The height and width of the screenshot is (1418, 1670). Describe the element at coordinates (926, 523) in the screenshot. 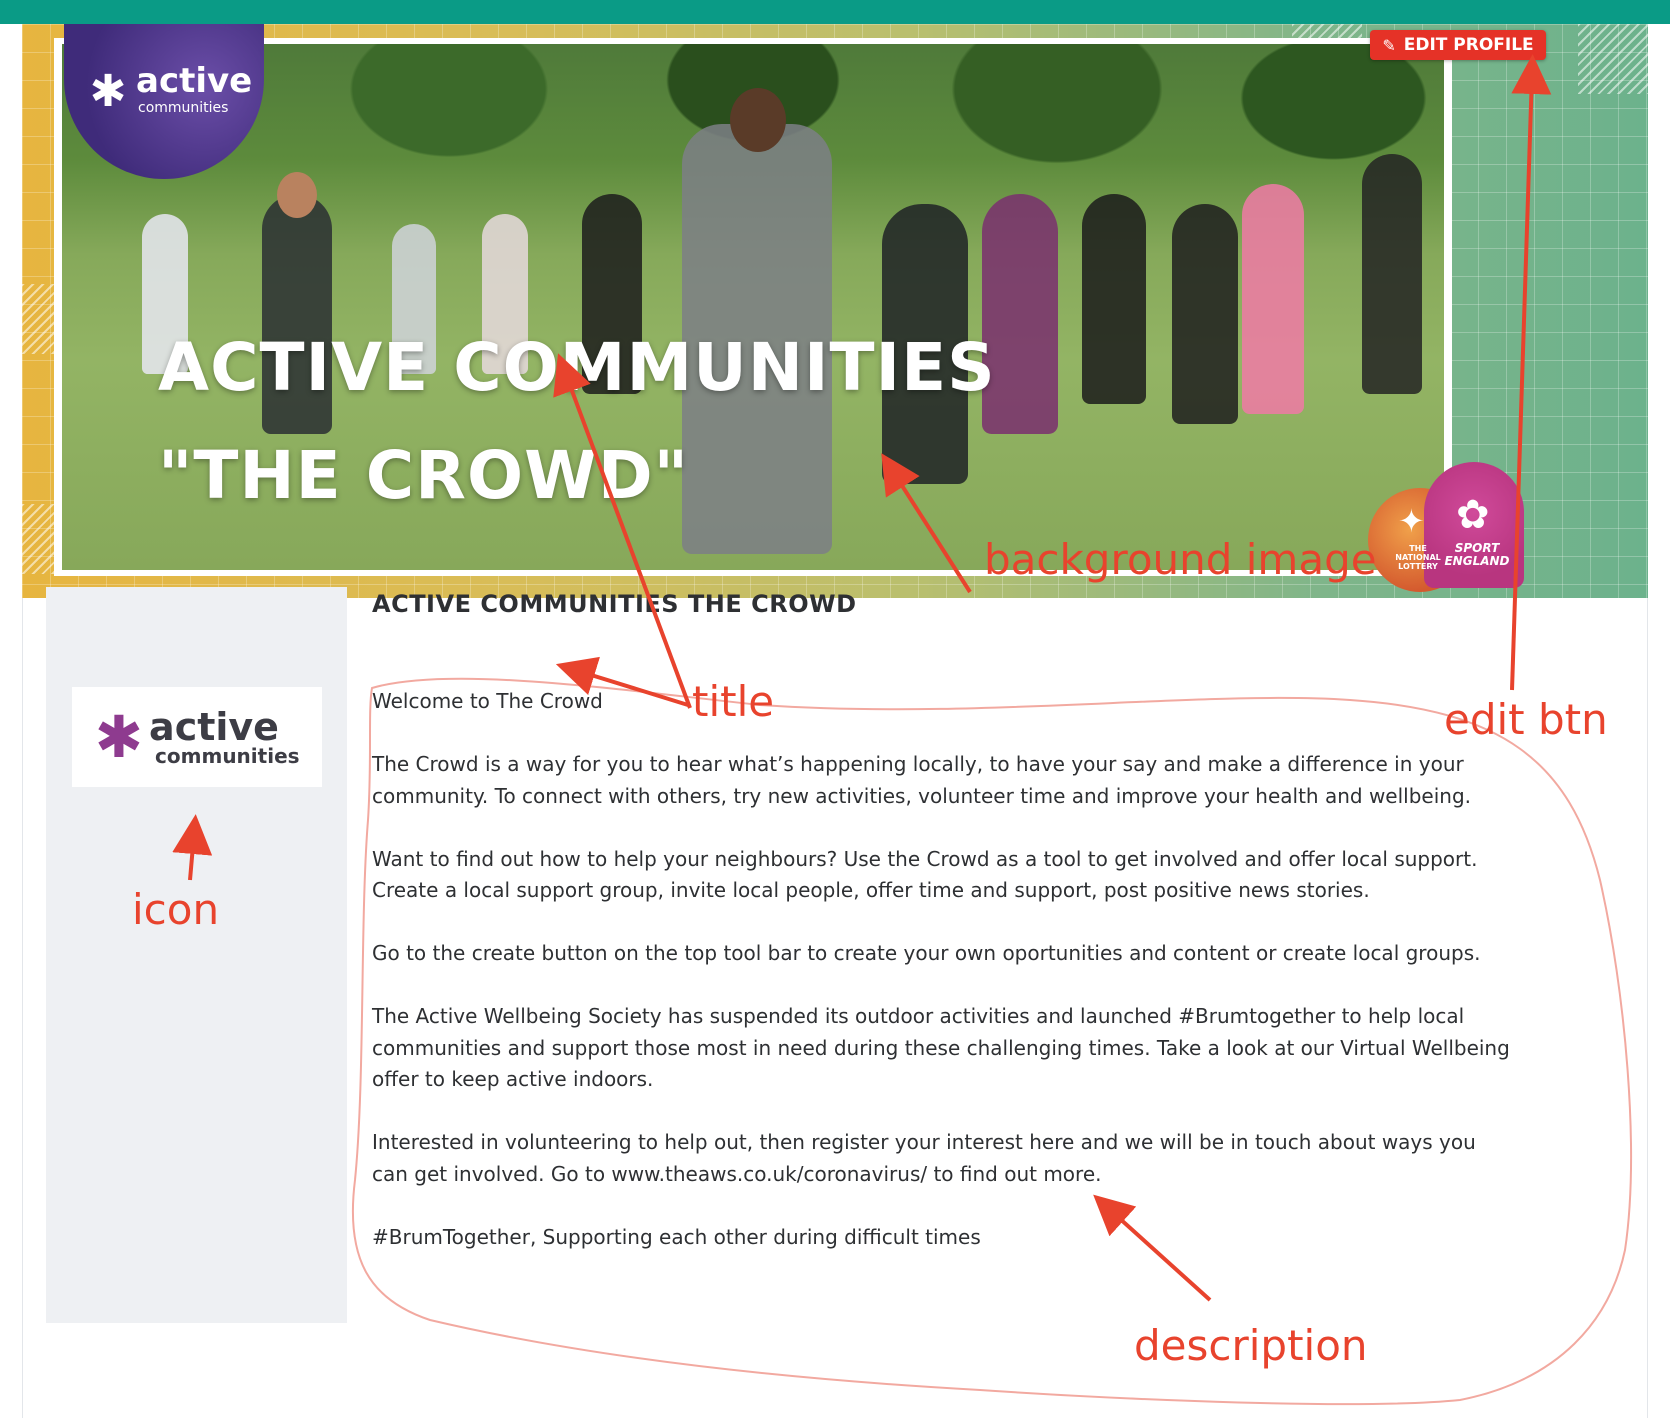

I see `background-image-arrow` at that location.